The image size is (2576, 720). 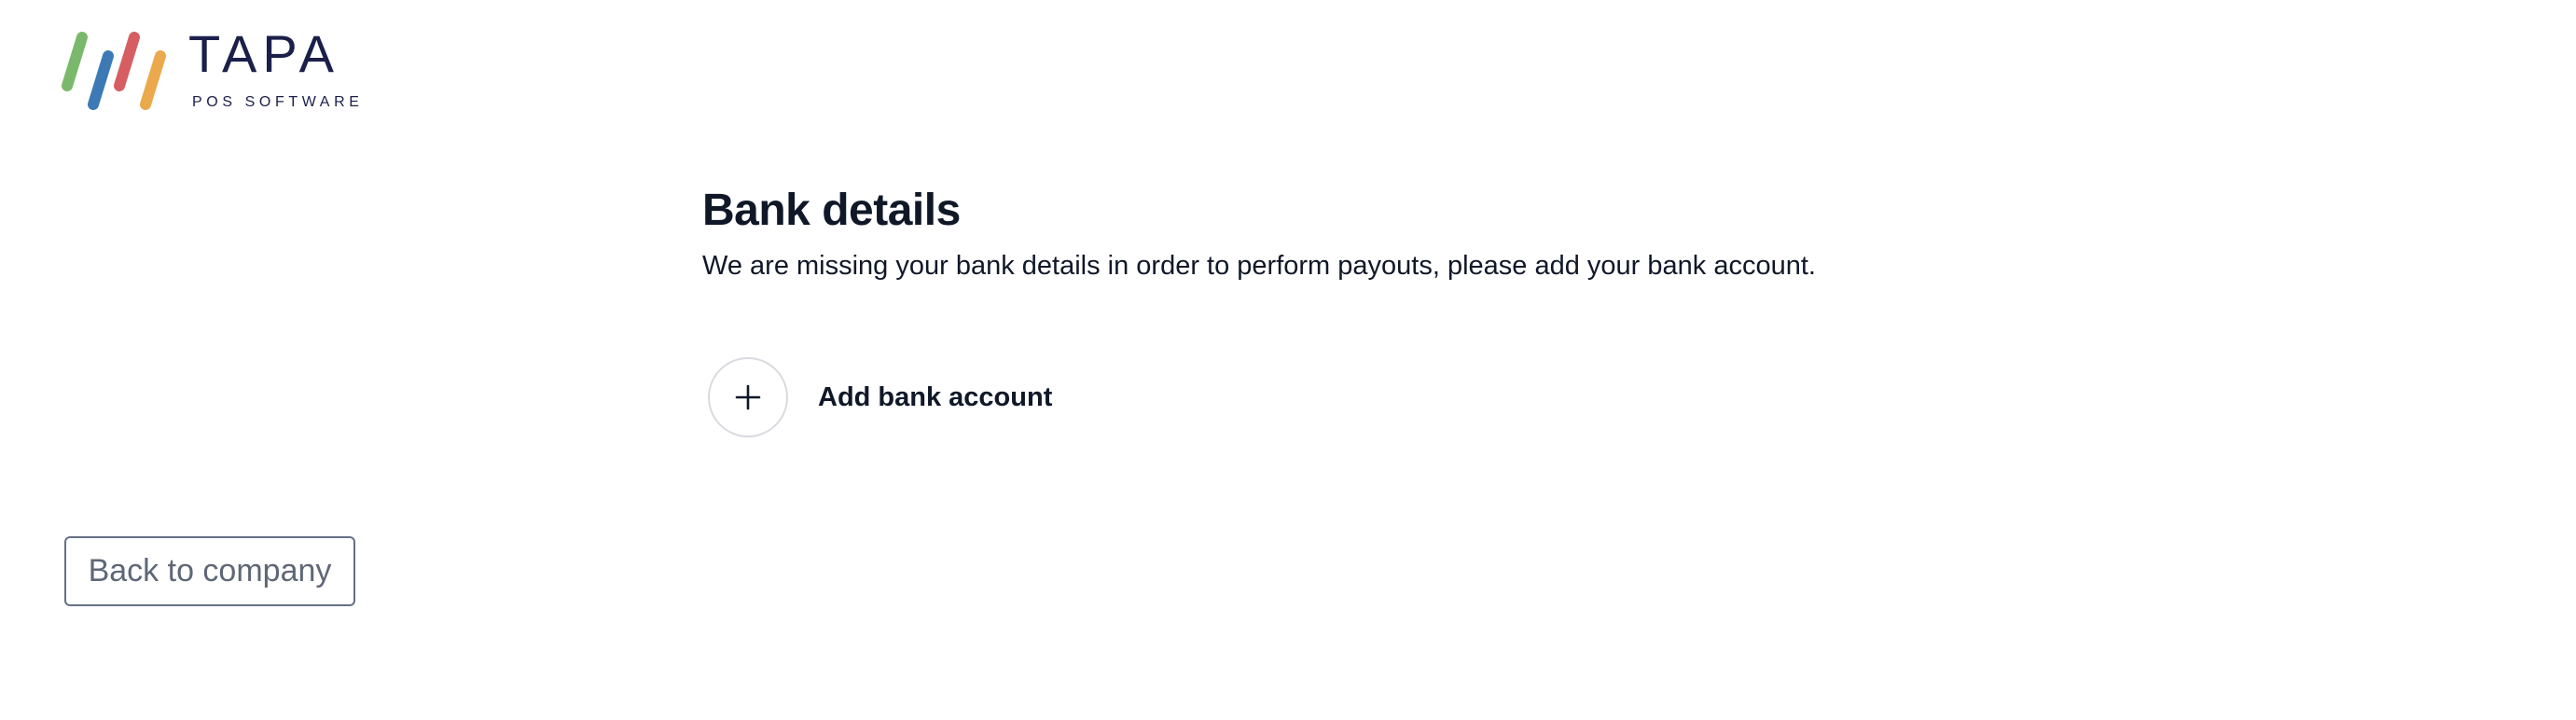 I want to click on tapa-logo: TAPA POS SOFTWARE, so click(x=209, y=72).